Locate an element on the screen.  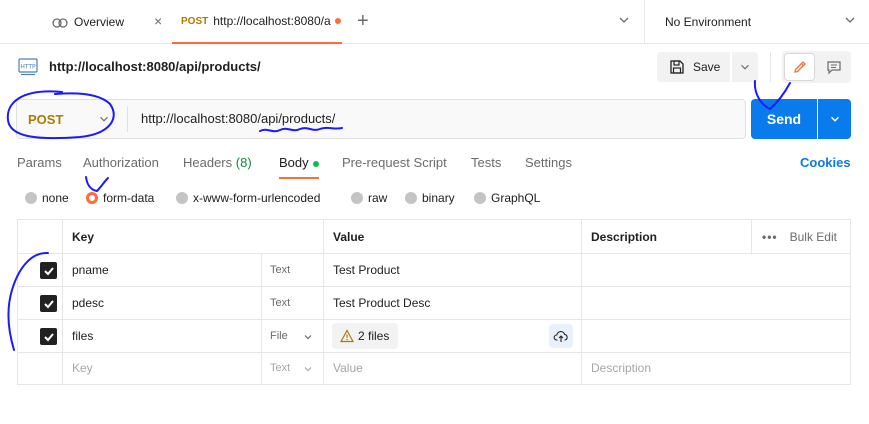
save-options-button is located at coordinates (745, 67).